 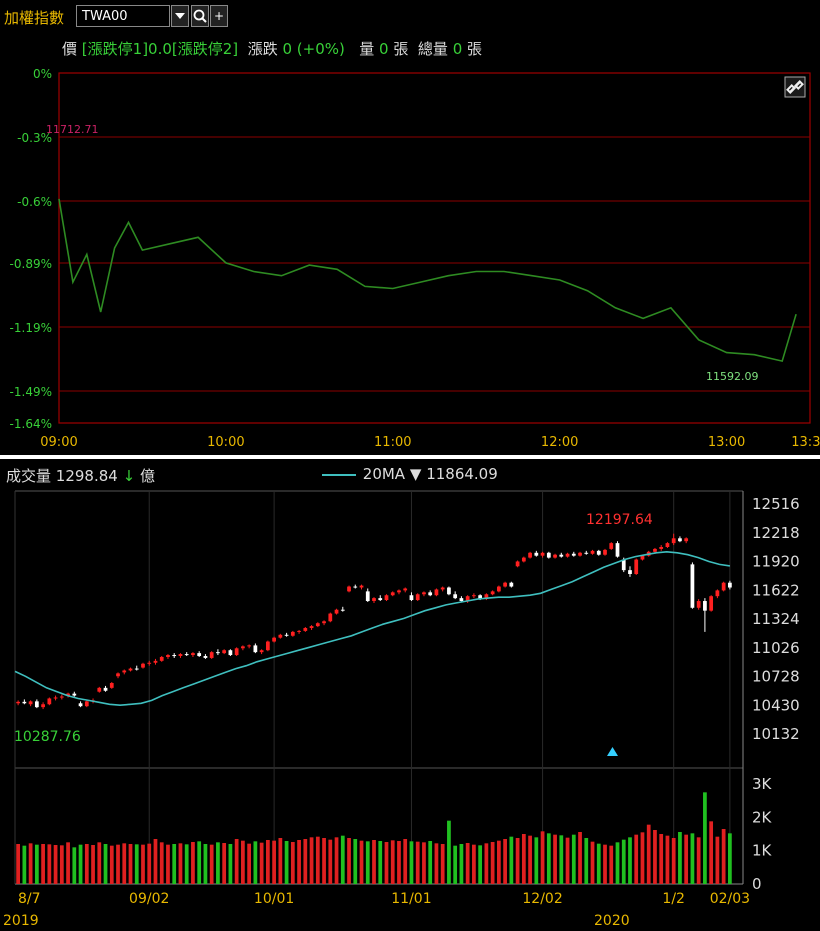 What do you see at coordinates (34, 202) in the screenshot?
I see `intraday-y-tick-label: -0.6%` at bounding box center [34, 202].